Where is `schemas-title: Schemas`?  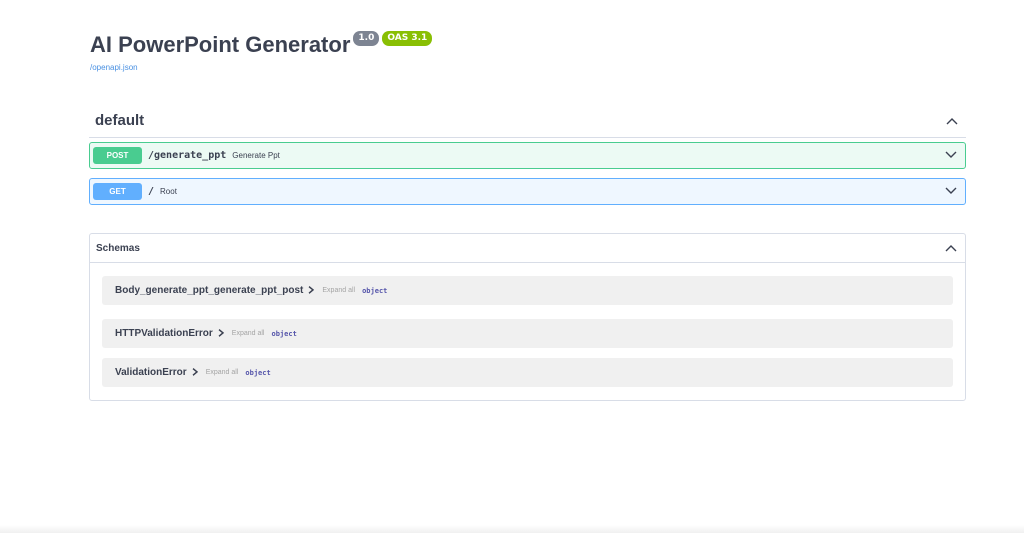 schemas-title: Schemas is located at coordinates (118, 248).